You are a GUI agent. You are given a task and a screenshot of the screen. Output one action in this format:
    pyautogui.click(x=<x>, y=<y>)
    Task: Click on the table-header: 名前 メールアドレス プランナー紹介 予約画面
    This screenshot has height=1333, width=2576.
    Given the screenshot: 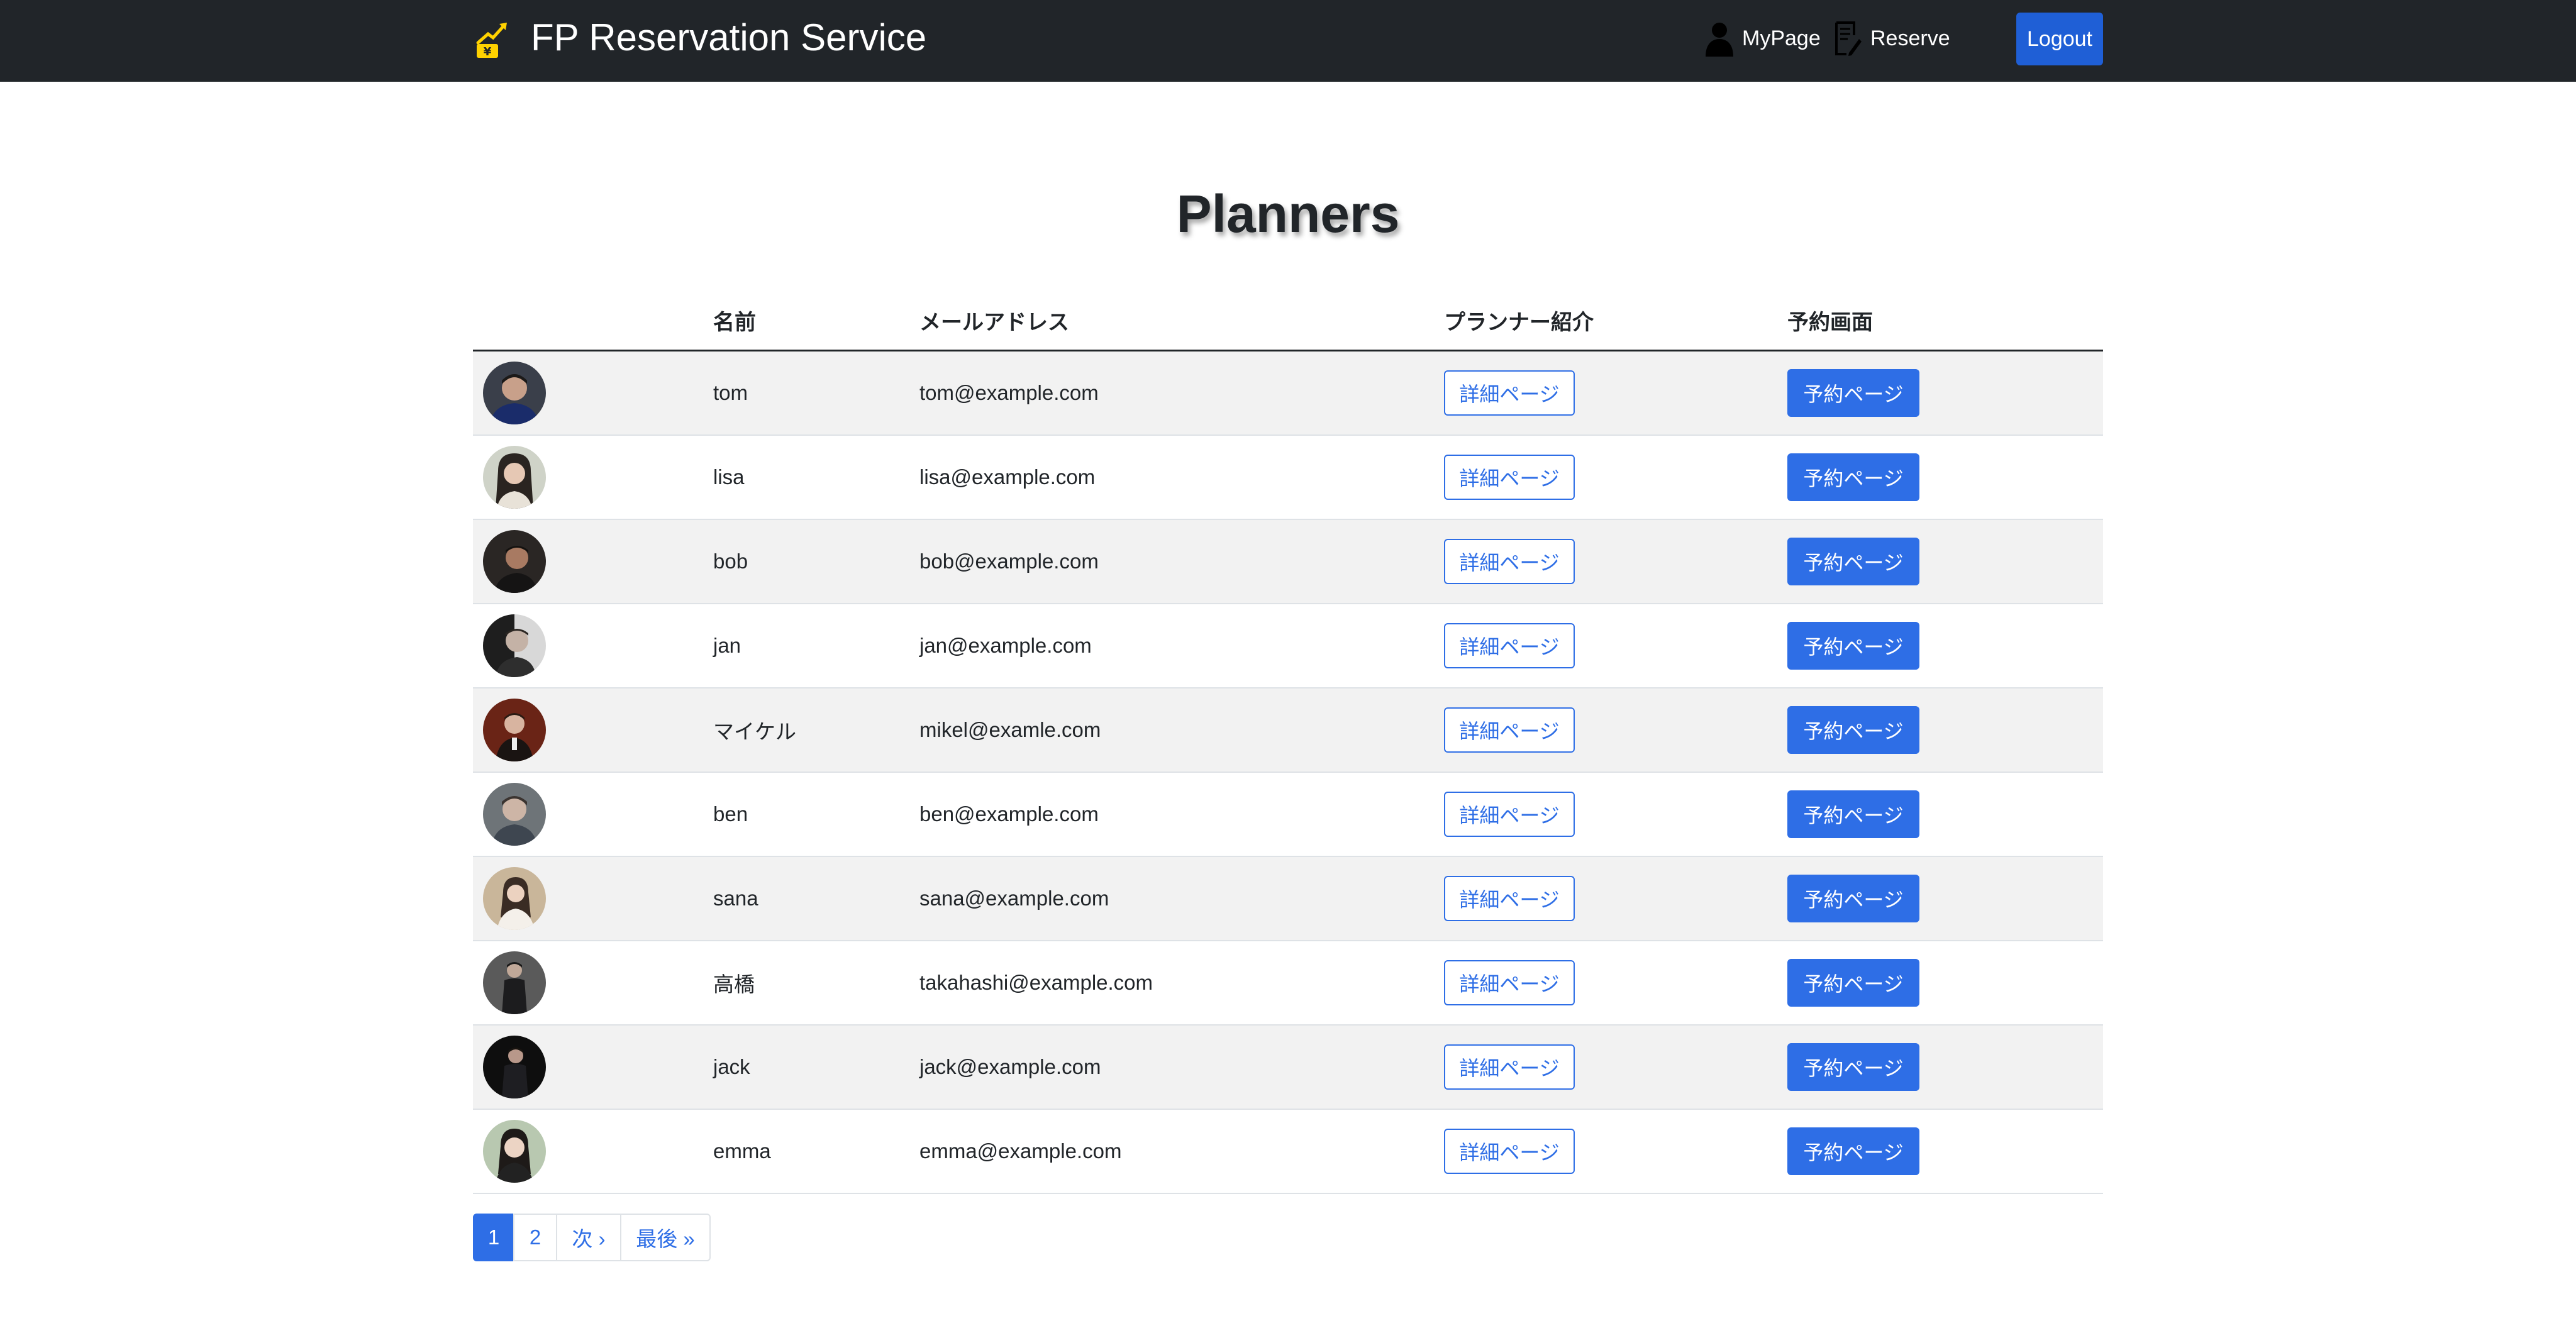 What is the action you would take?
    pyautogui.click(x=1288, y=327)
    